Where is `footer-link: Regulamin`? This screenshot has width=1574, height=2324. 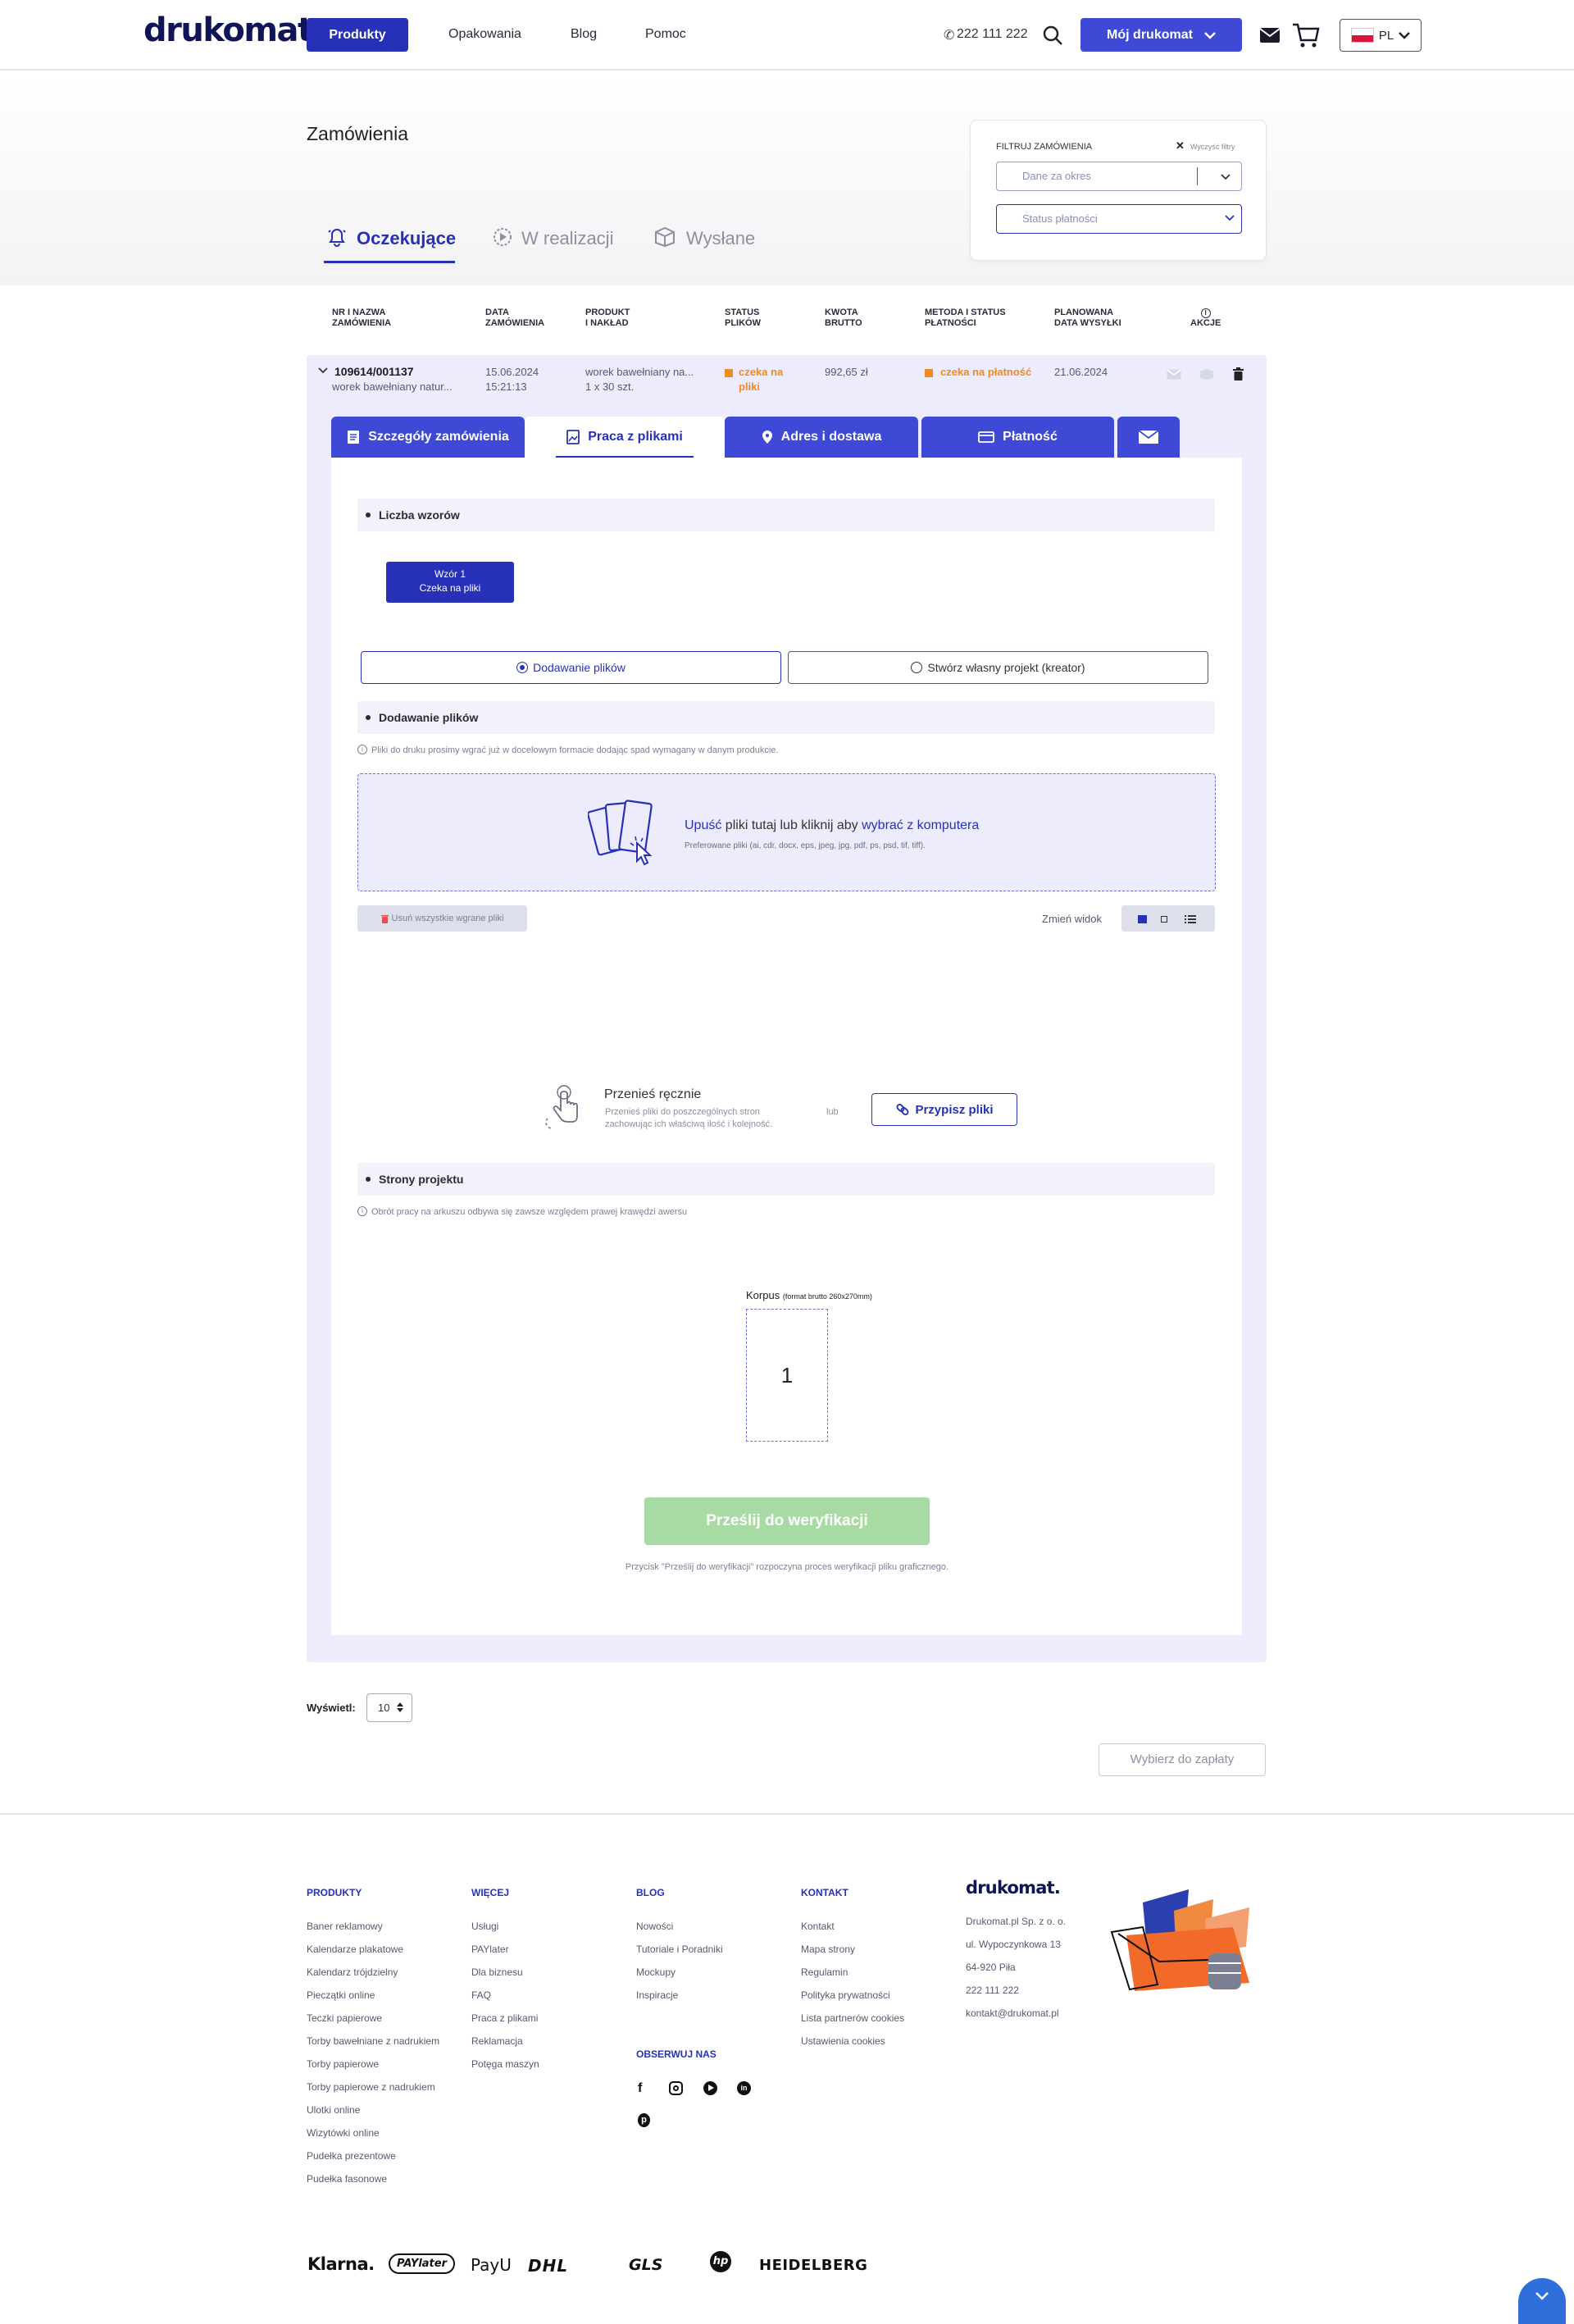
footer-link: Regulamin is located at coordinates (825, 1972).